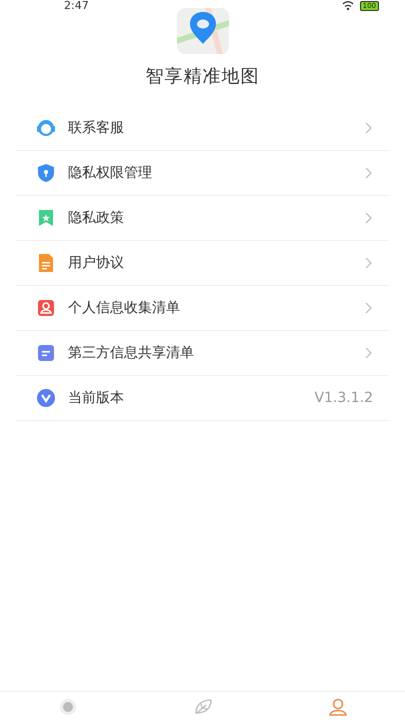 Image resolution: width=405 pixels, height=720 pixels. I want to click on app-logo, so click(202, 31).